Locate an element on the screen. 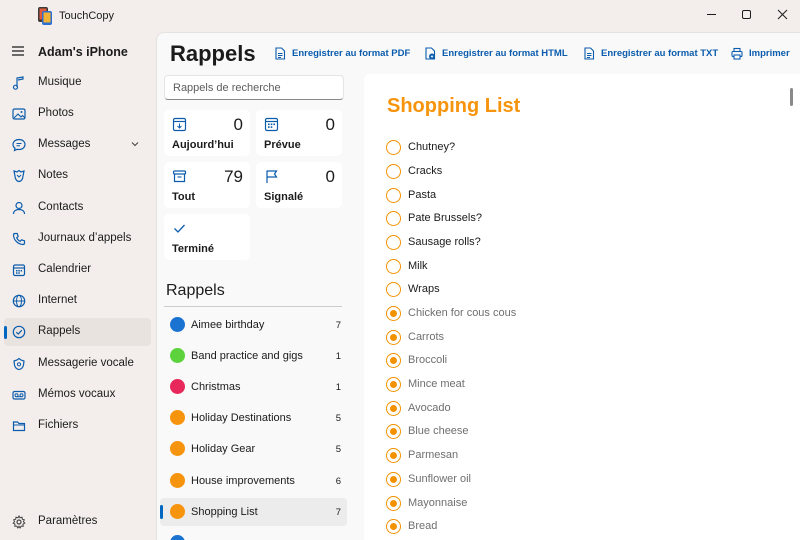  list-item: Holiday Destinations 5 is located at coordinates (253, 418).